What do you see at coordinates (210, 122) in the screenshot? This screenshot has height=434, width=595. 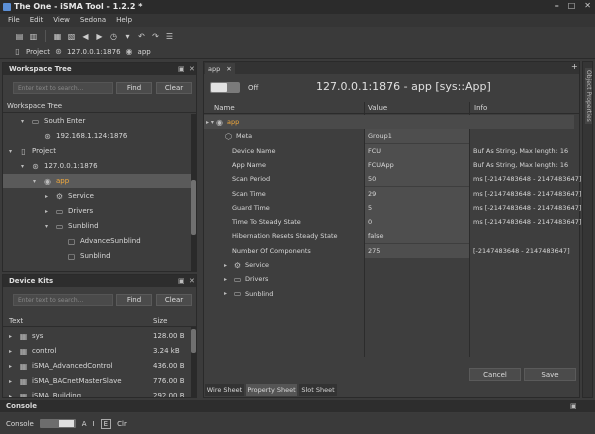 I see `chevron-right-icon: ▸ ▾` at bounding box center [210, 122].